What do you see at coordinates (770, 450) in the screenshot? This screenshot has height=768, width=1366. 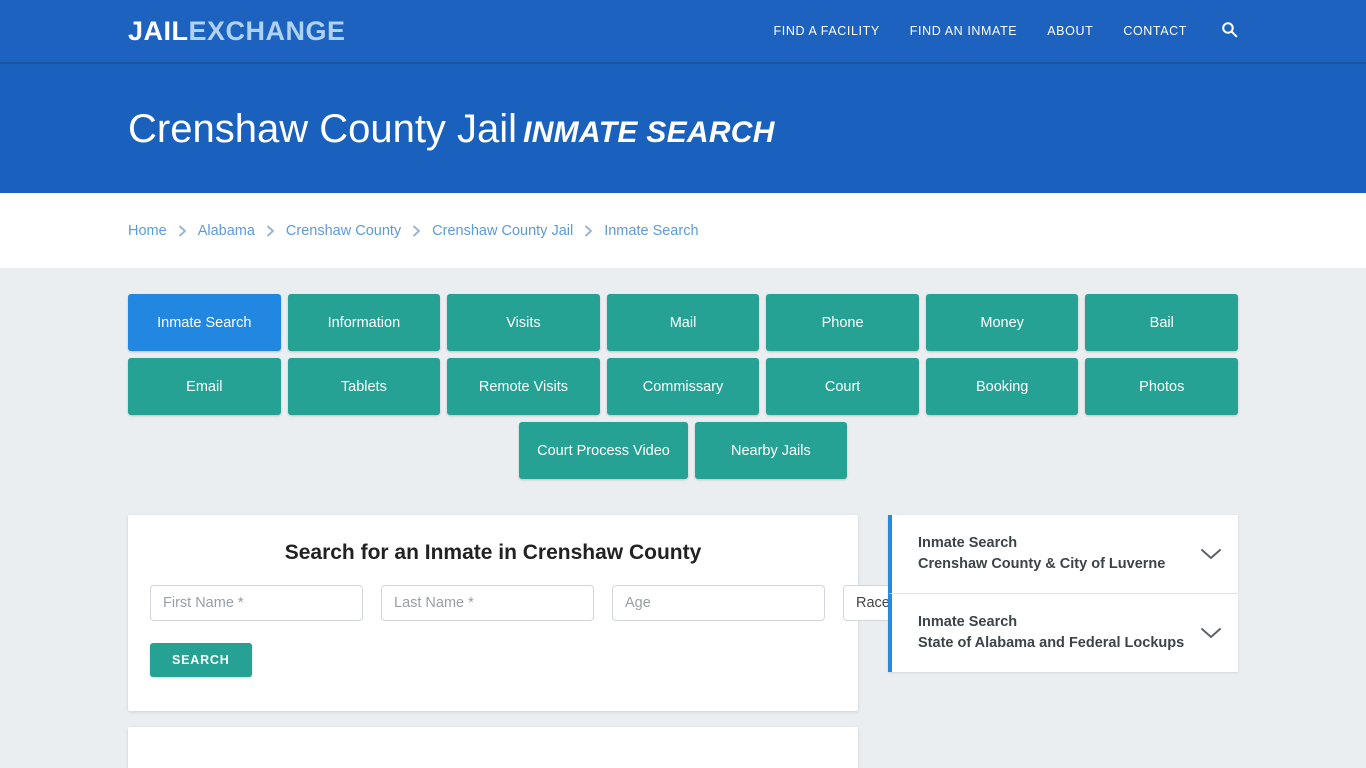 I see `tab-nearby-jails: Nearby Jails` at bounding box center [770, 450].